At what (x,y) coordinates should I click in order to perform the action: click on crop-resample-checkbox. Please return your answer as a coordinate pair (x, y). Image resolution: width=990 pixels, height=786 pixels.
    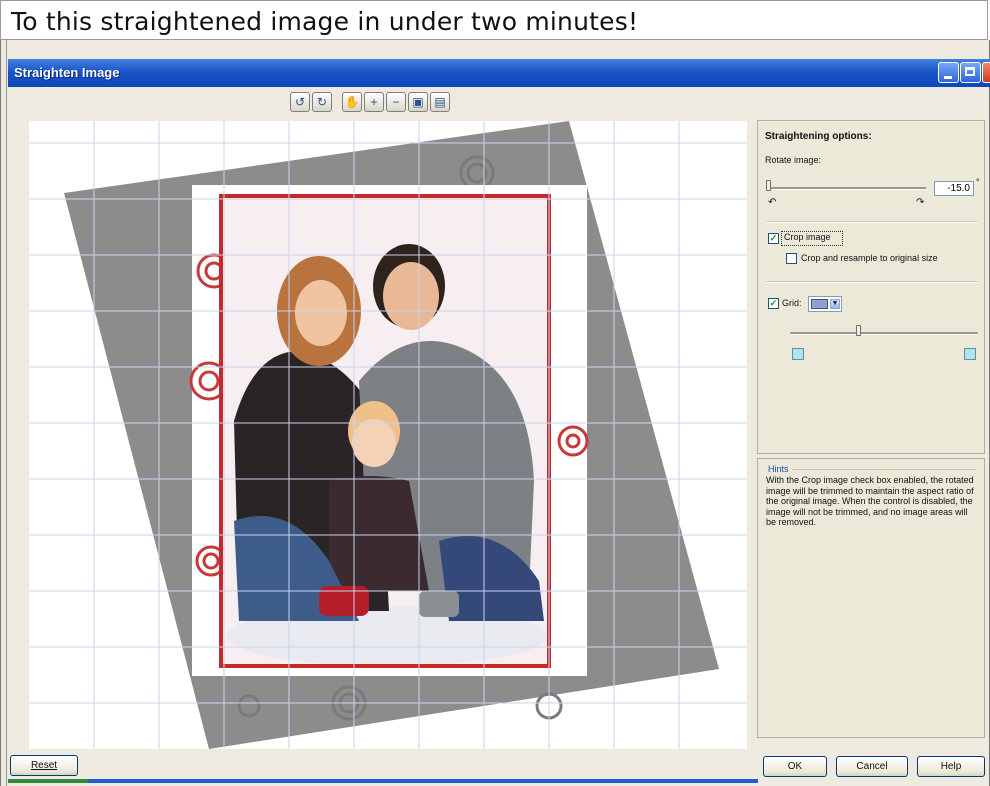
    Looking at the image, I should click on (791, 258).